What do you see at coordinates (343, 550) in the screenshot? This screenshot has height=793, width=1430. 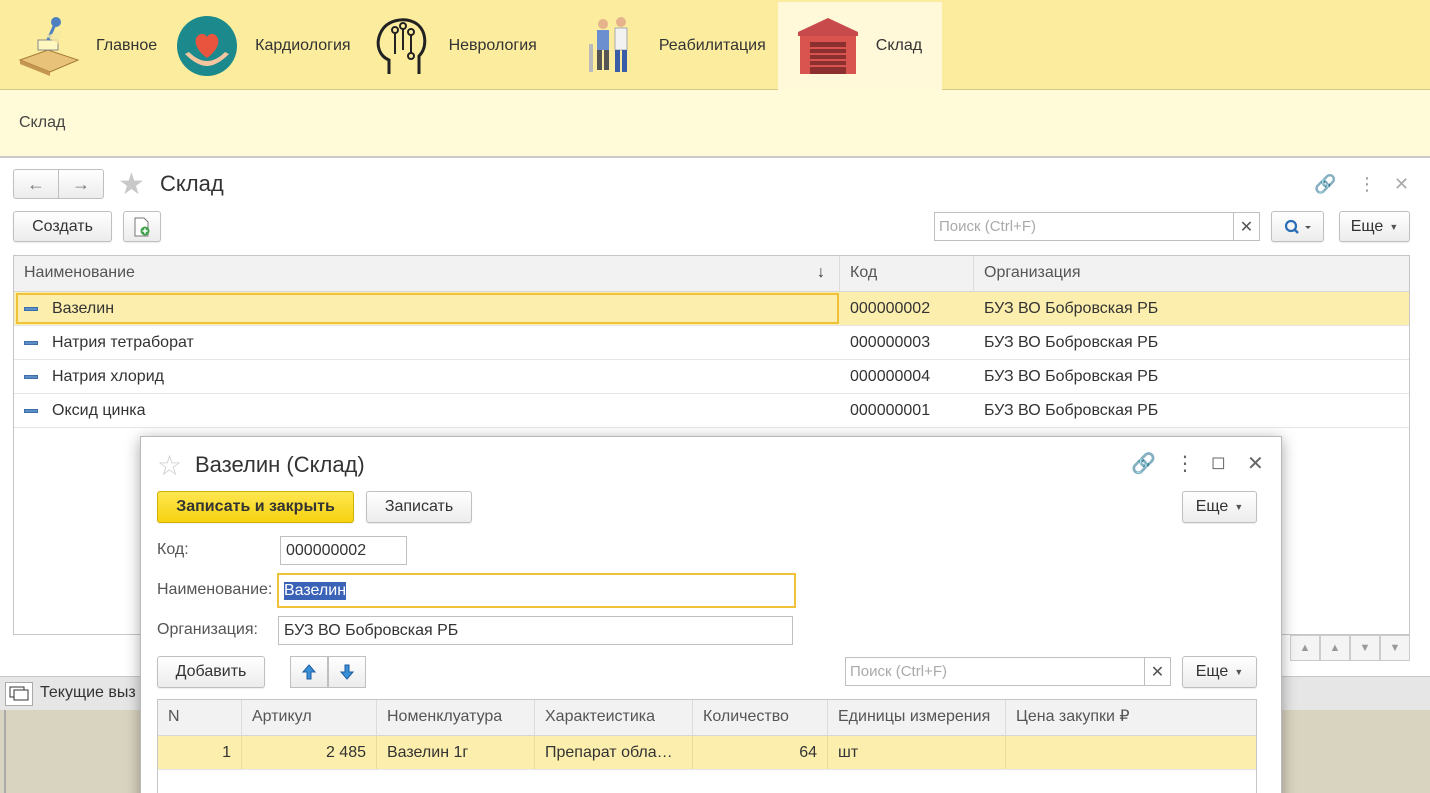 I see `code-field: 000000002` at bounding box center [343, 550].